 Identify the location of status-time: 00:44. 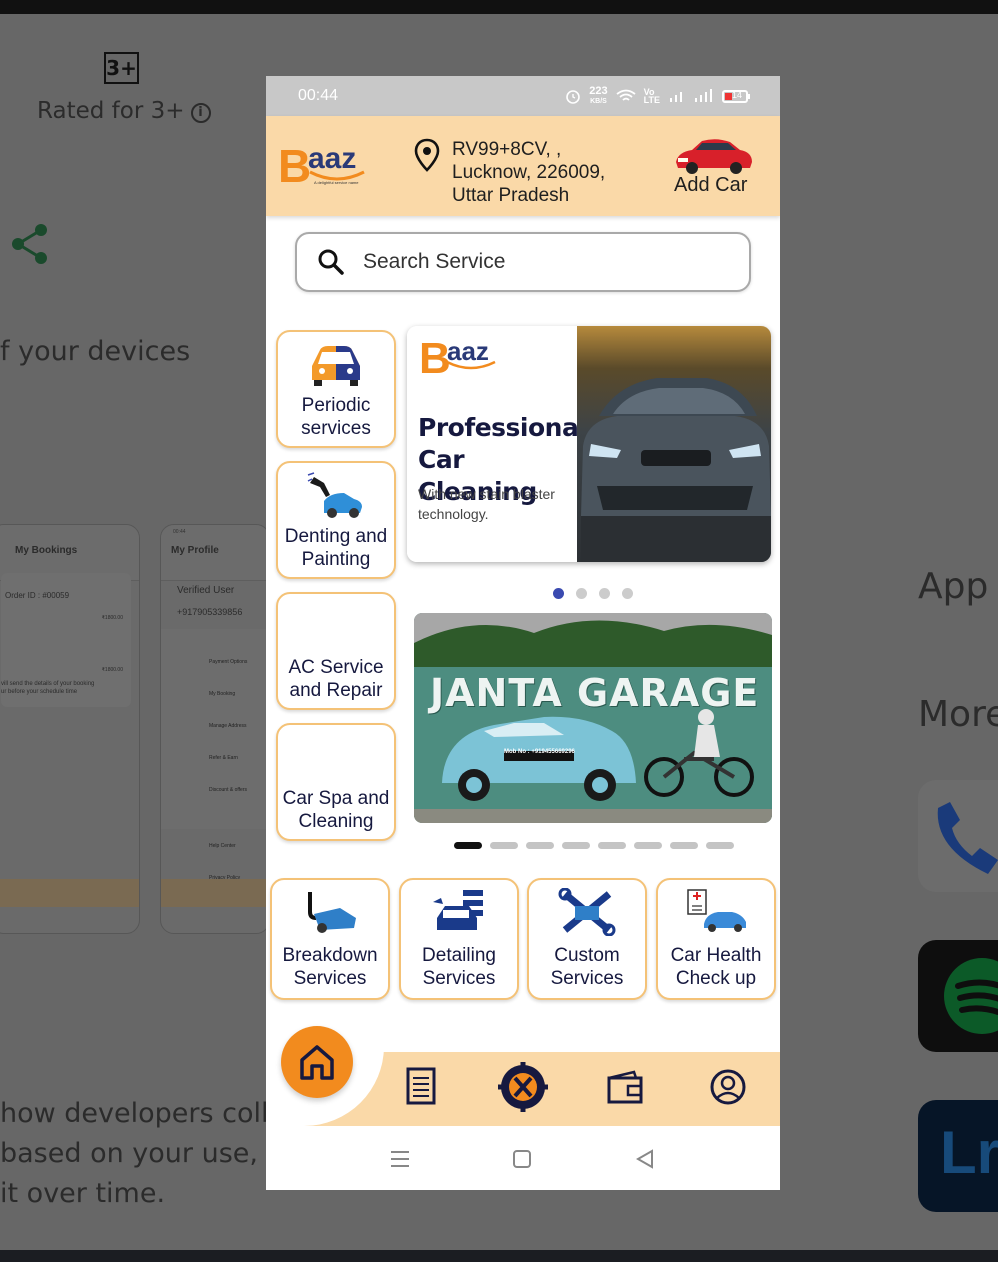
(318, 95).